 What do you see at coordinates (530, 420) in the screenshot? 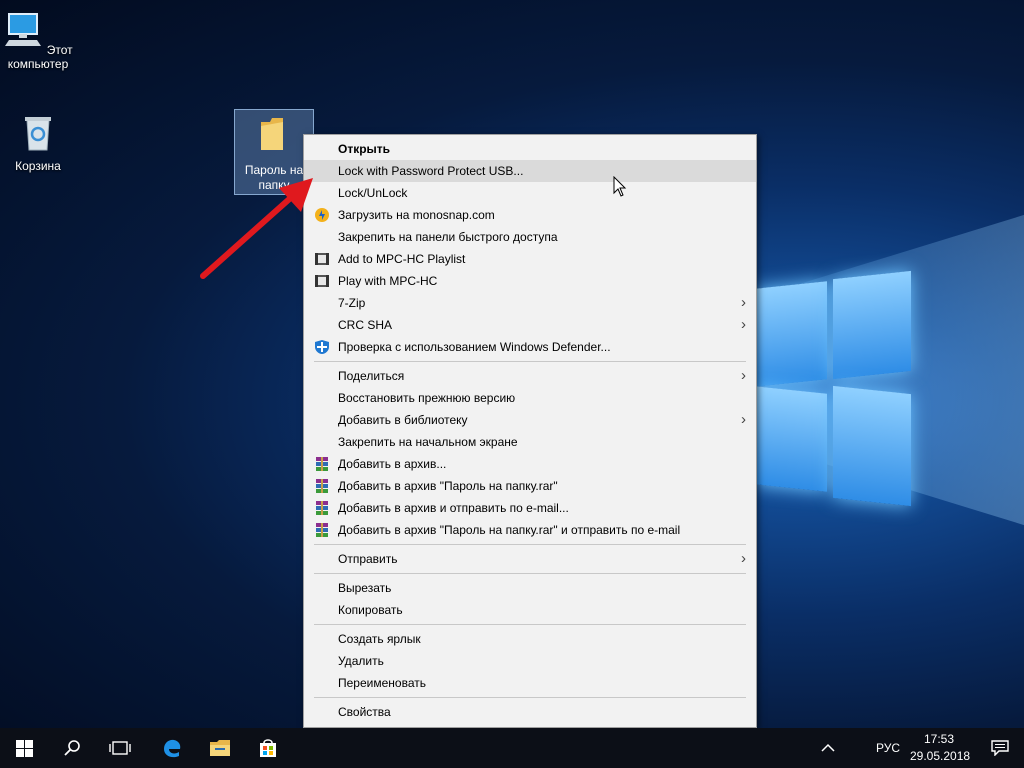
I see `context-menu-item: Добавить в библиотеку ›` at bounding box center [530, 420].